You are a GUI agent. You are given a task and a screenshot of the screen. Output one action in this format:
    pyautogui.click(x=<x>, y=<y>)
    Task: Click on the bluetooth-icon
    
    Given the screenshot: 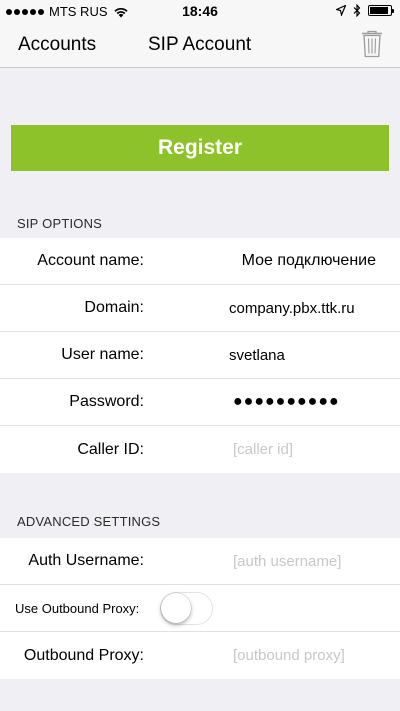 What is the action you would take?
    pyautogui.click(x=357, y=10)
    